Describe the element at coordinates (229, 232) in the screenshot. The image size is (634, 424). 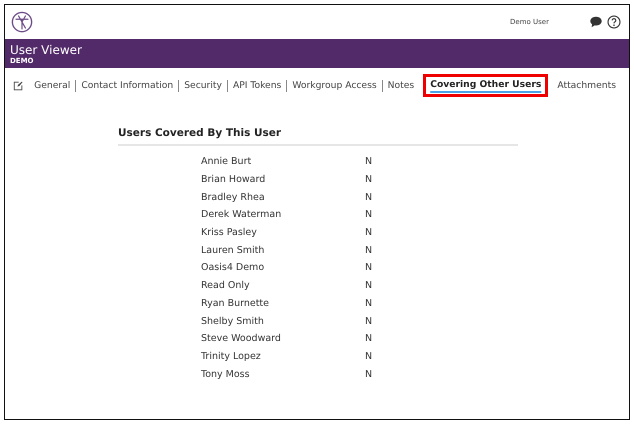
I see `user-name-cell-text: Kriss Pasley` at that location.